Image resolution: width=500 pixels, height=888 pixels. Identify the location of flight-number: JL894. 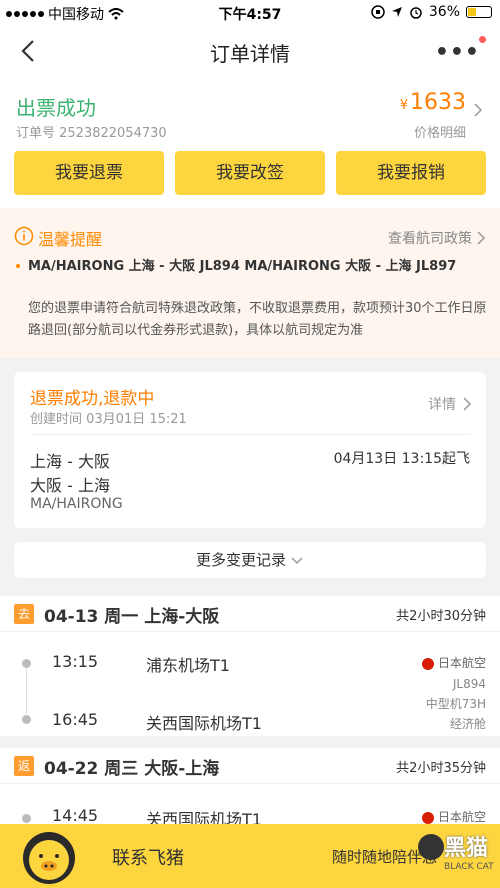
(469, 684).